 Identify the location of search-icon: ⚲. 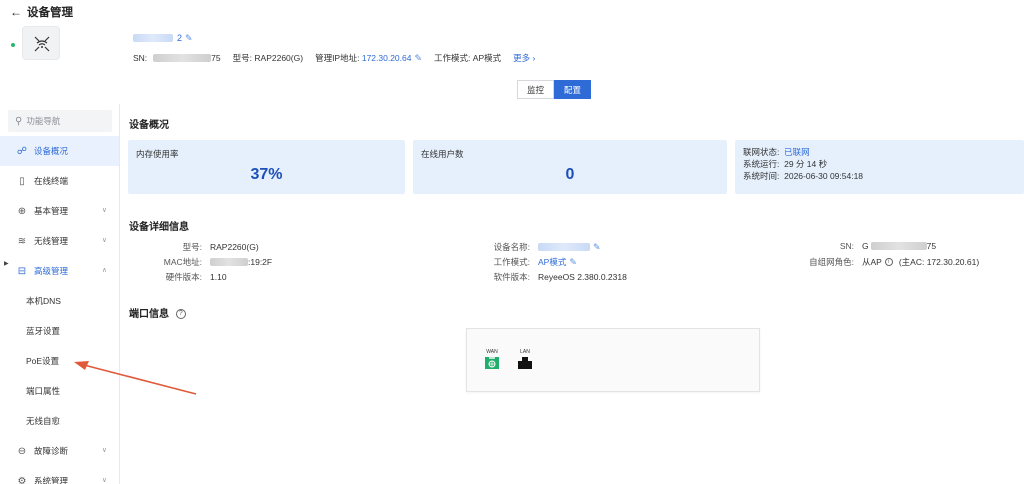
(19, 121).